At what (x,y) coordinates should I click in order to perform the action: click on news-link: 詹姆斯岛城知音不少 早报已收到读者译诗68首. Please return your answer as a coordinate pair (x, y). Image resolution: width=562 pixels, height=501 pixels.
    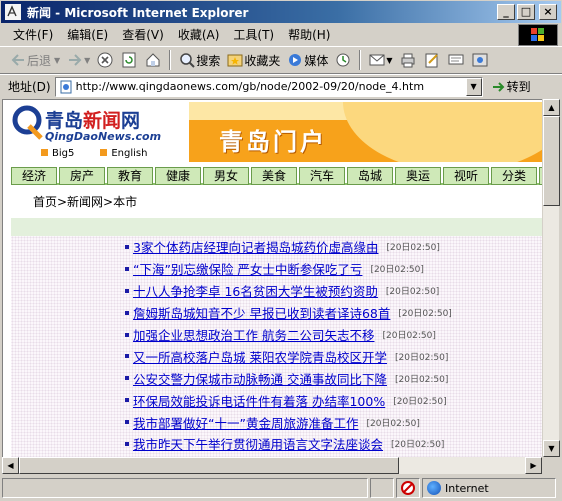
    Looking at the image, I should click on (261, 312).